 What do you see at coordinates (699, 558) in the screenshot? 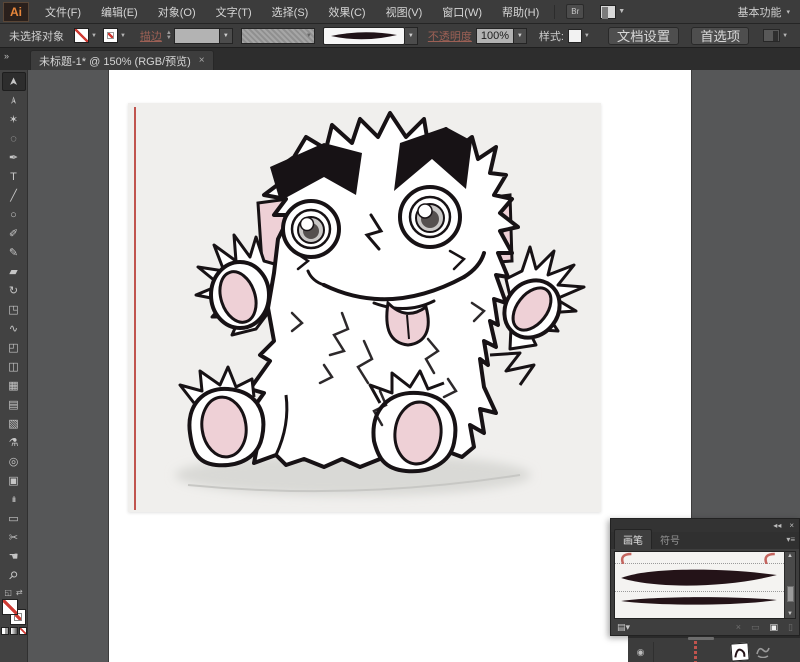
I see `brush-item-partial` at bounding box center [699, 558].